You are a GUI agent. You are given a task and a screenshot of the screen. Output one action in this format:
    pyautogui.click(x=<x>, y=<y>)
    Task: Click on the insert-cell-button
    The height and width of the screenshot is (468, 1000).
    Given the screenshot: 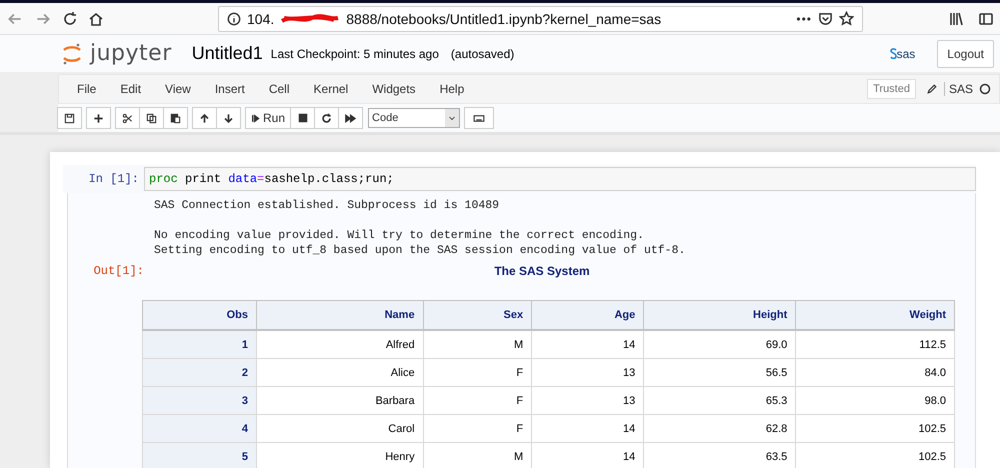 What is the action you would take?
    pyautogui.click(x=98, y=118)
    